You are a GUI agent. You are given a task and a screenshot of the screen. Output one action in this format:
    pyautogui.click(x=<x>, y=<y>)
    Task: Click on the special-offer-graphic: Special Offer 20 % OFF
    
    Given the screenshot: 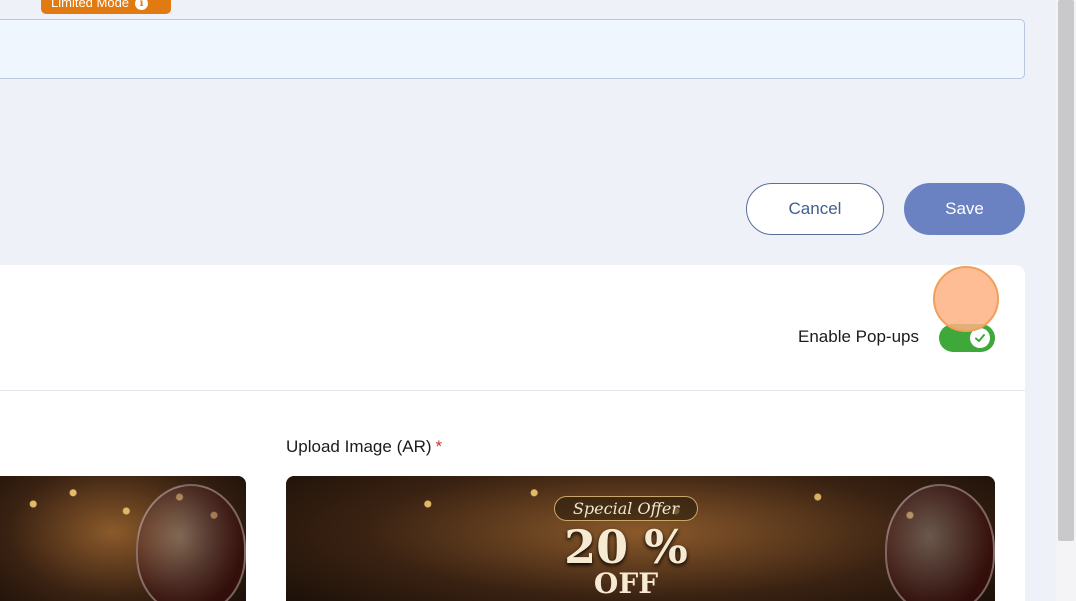 What is the action you would take?
    pyautogui.click(x=626, y=548)
    